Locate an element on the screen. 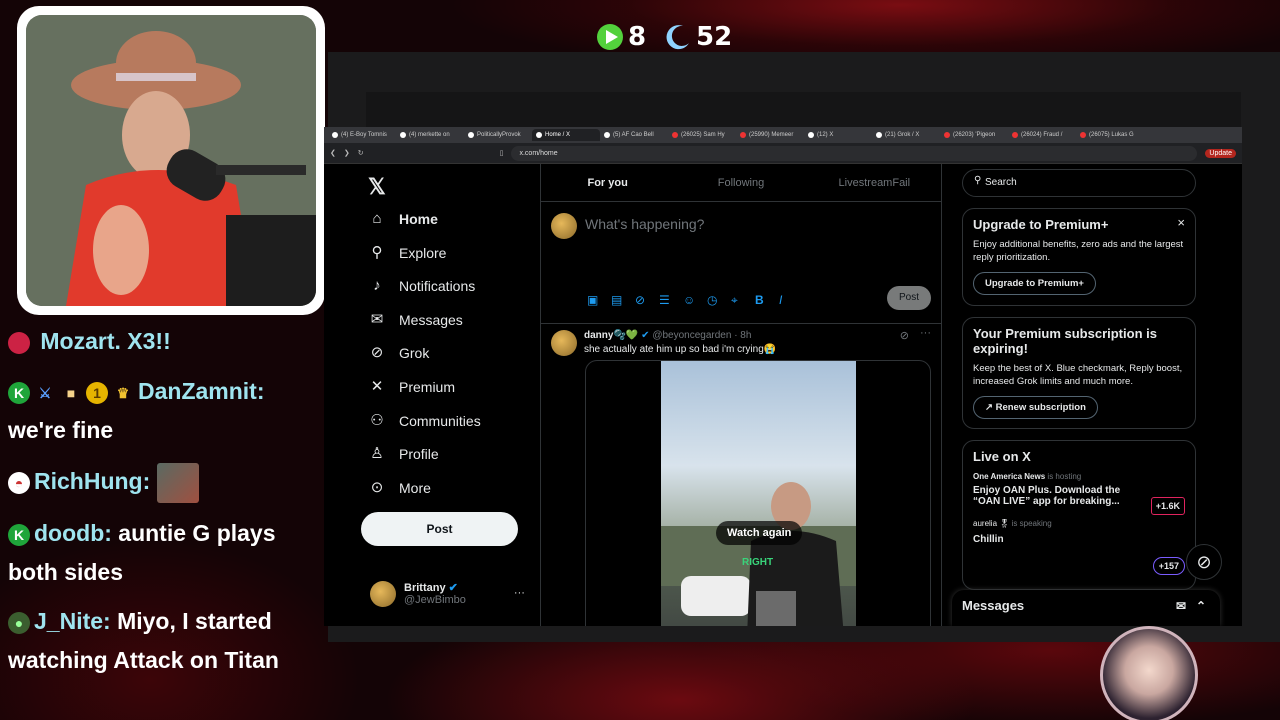 This screenshot has width=1280, height=720. back-icon: ❮ is located at coordinates (333, 153).